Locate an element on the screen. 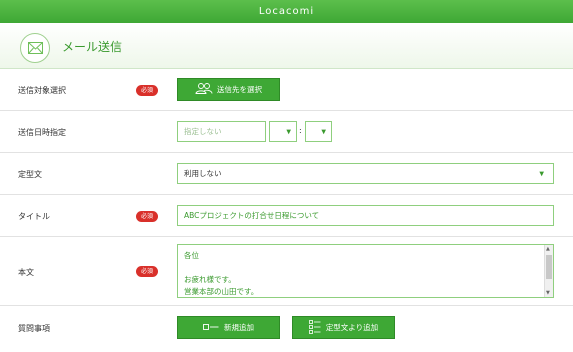  scroll-down-icon: ▼ is located at coordinates (548, 293).